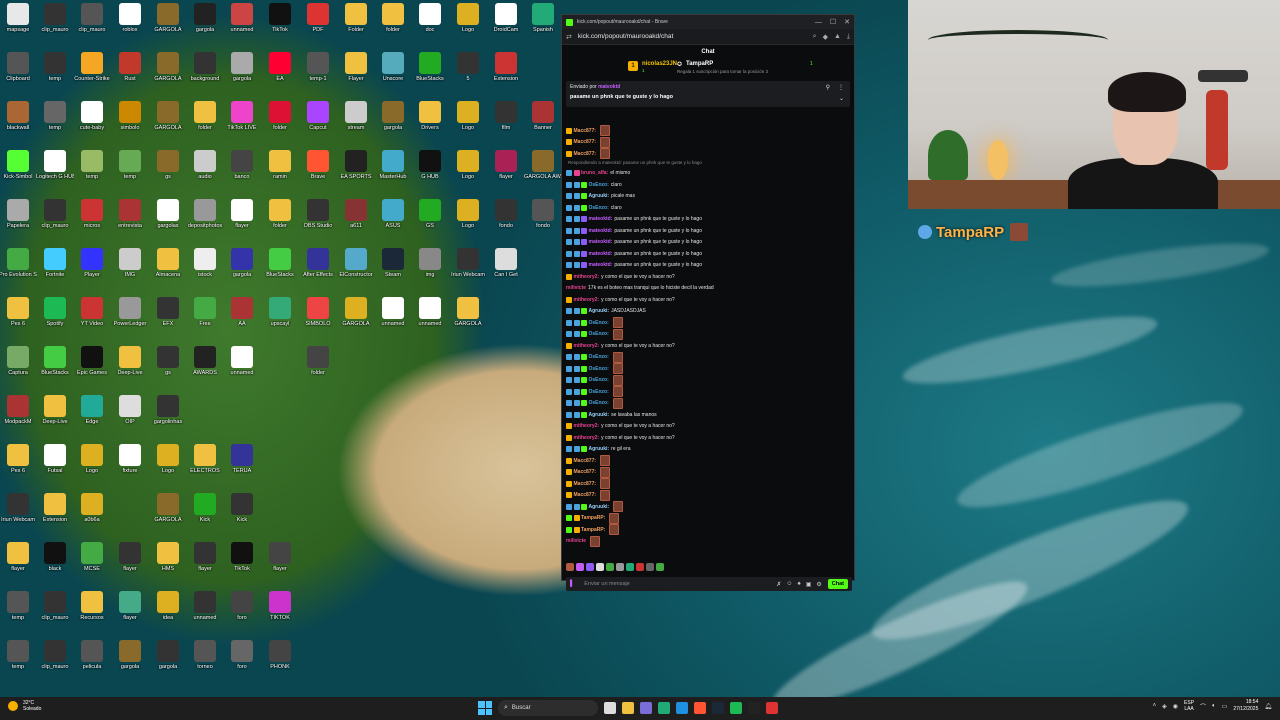 Image resolution: width=1280 pixels, height=720 pixels. Describe the element at coordinates (818, 584) in the screenshot. I see `settings-icon: ⚙` at that location.